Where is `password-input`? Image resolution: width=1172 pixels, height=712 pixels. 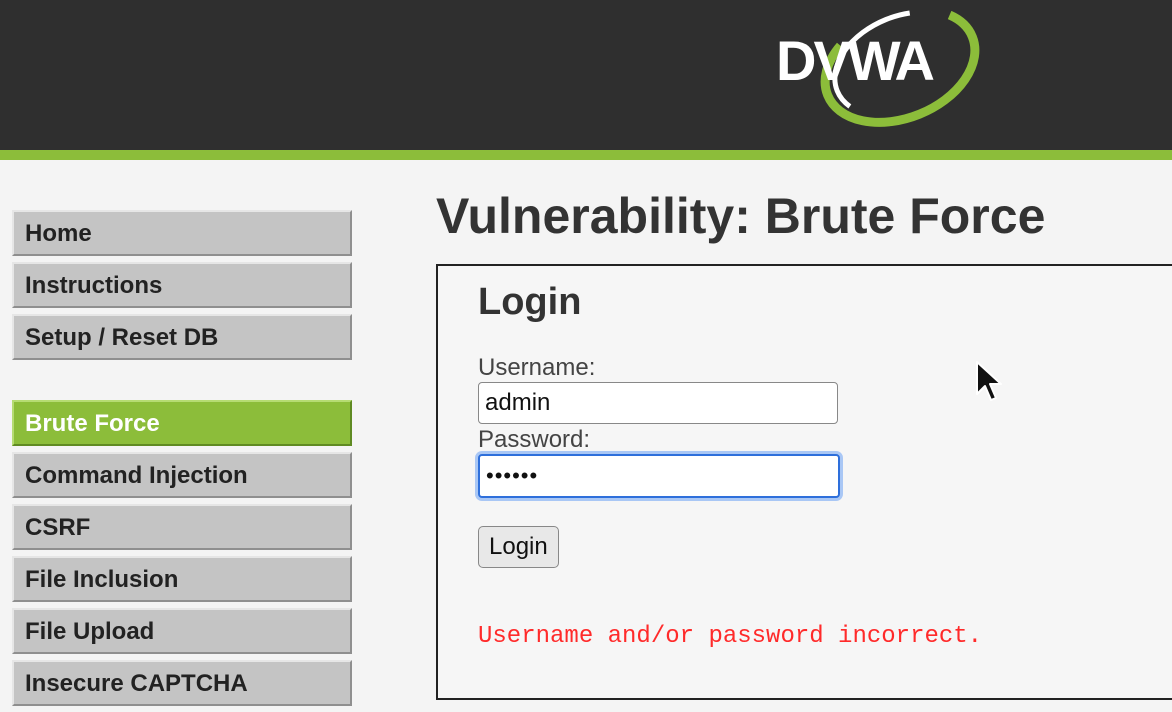 password-input is located at coordinates (659, 476).